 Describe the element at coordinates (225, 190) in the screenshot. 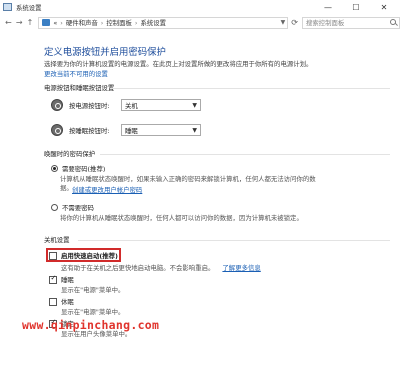

I see `create-password-row: 创建或更改用户帐户密码` at that location.